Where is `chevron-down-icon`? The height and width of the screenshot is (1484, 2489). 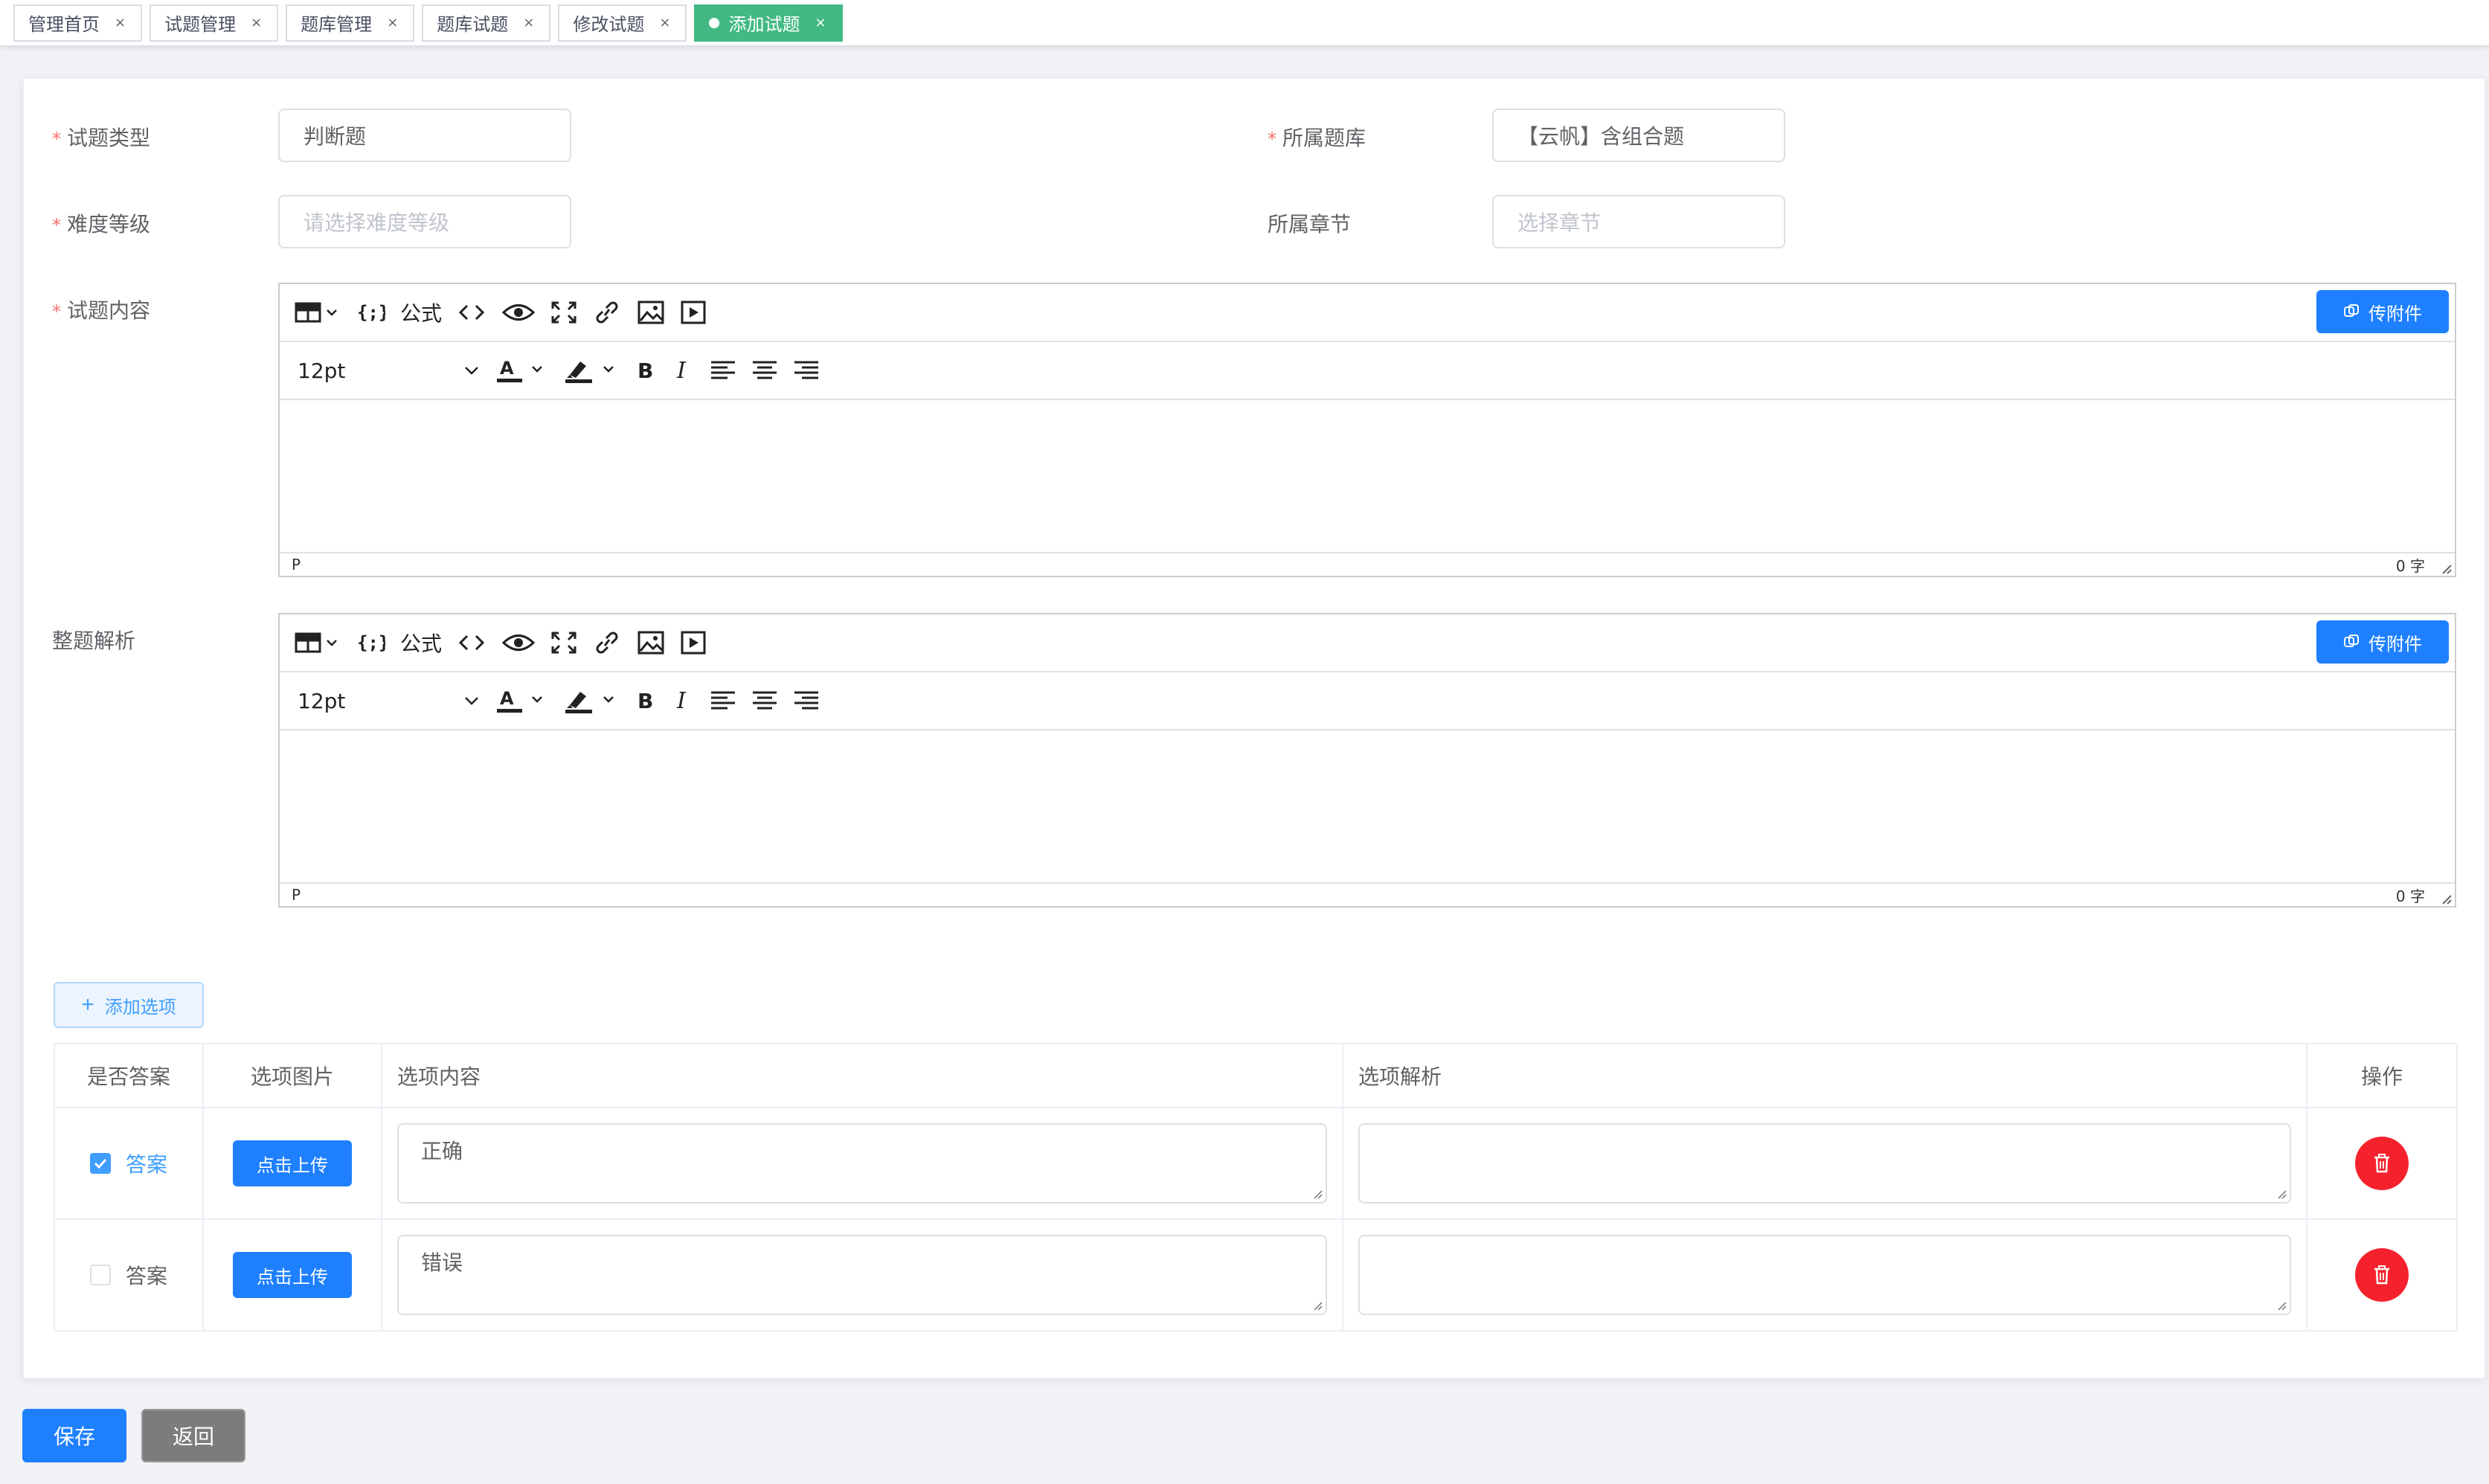 chevron-down-icon is located at coordinates (472, 701).